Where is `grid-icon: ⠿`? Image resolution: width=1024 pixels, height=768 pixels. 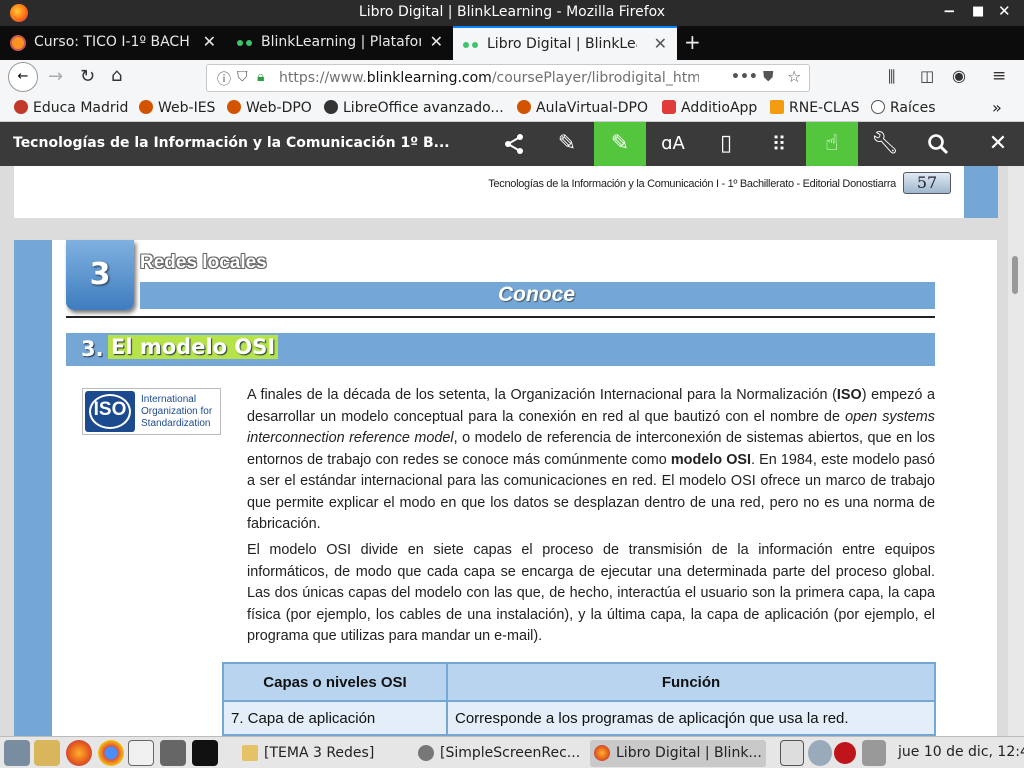
grid-icon: ⠿ is located at coordinates (779, 144).